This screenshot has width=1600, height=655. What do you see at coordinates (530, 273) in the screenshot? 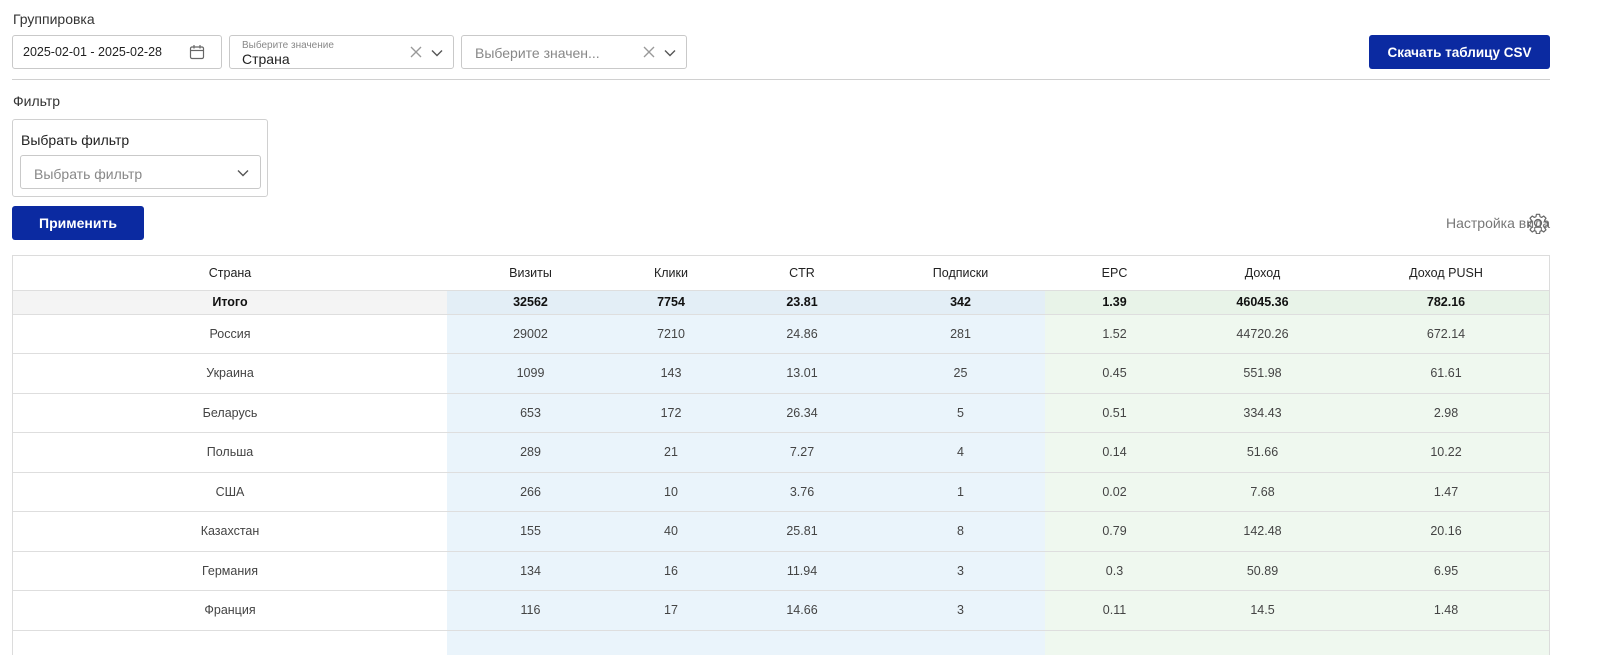
I see `col-header-visits: Визиты` at bounding box center [530, 273].